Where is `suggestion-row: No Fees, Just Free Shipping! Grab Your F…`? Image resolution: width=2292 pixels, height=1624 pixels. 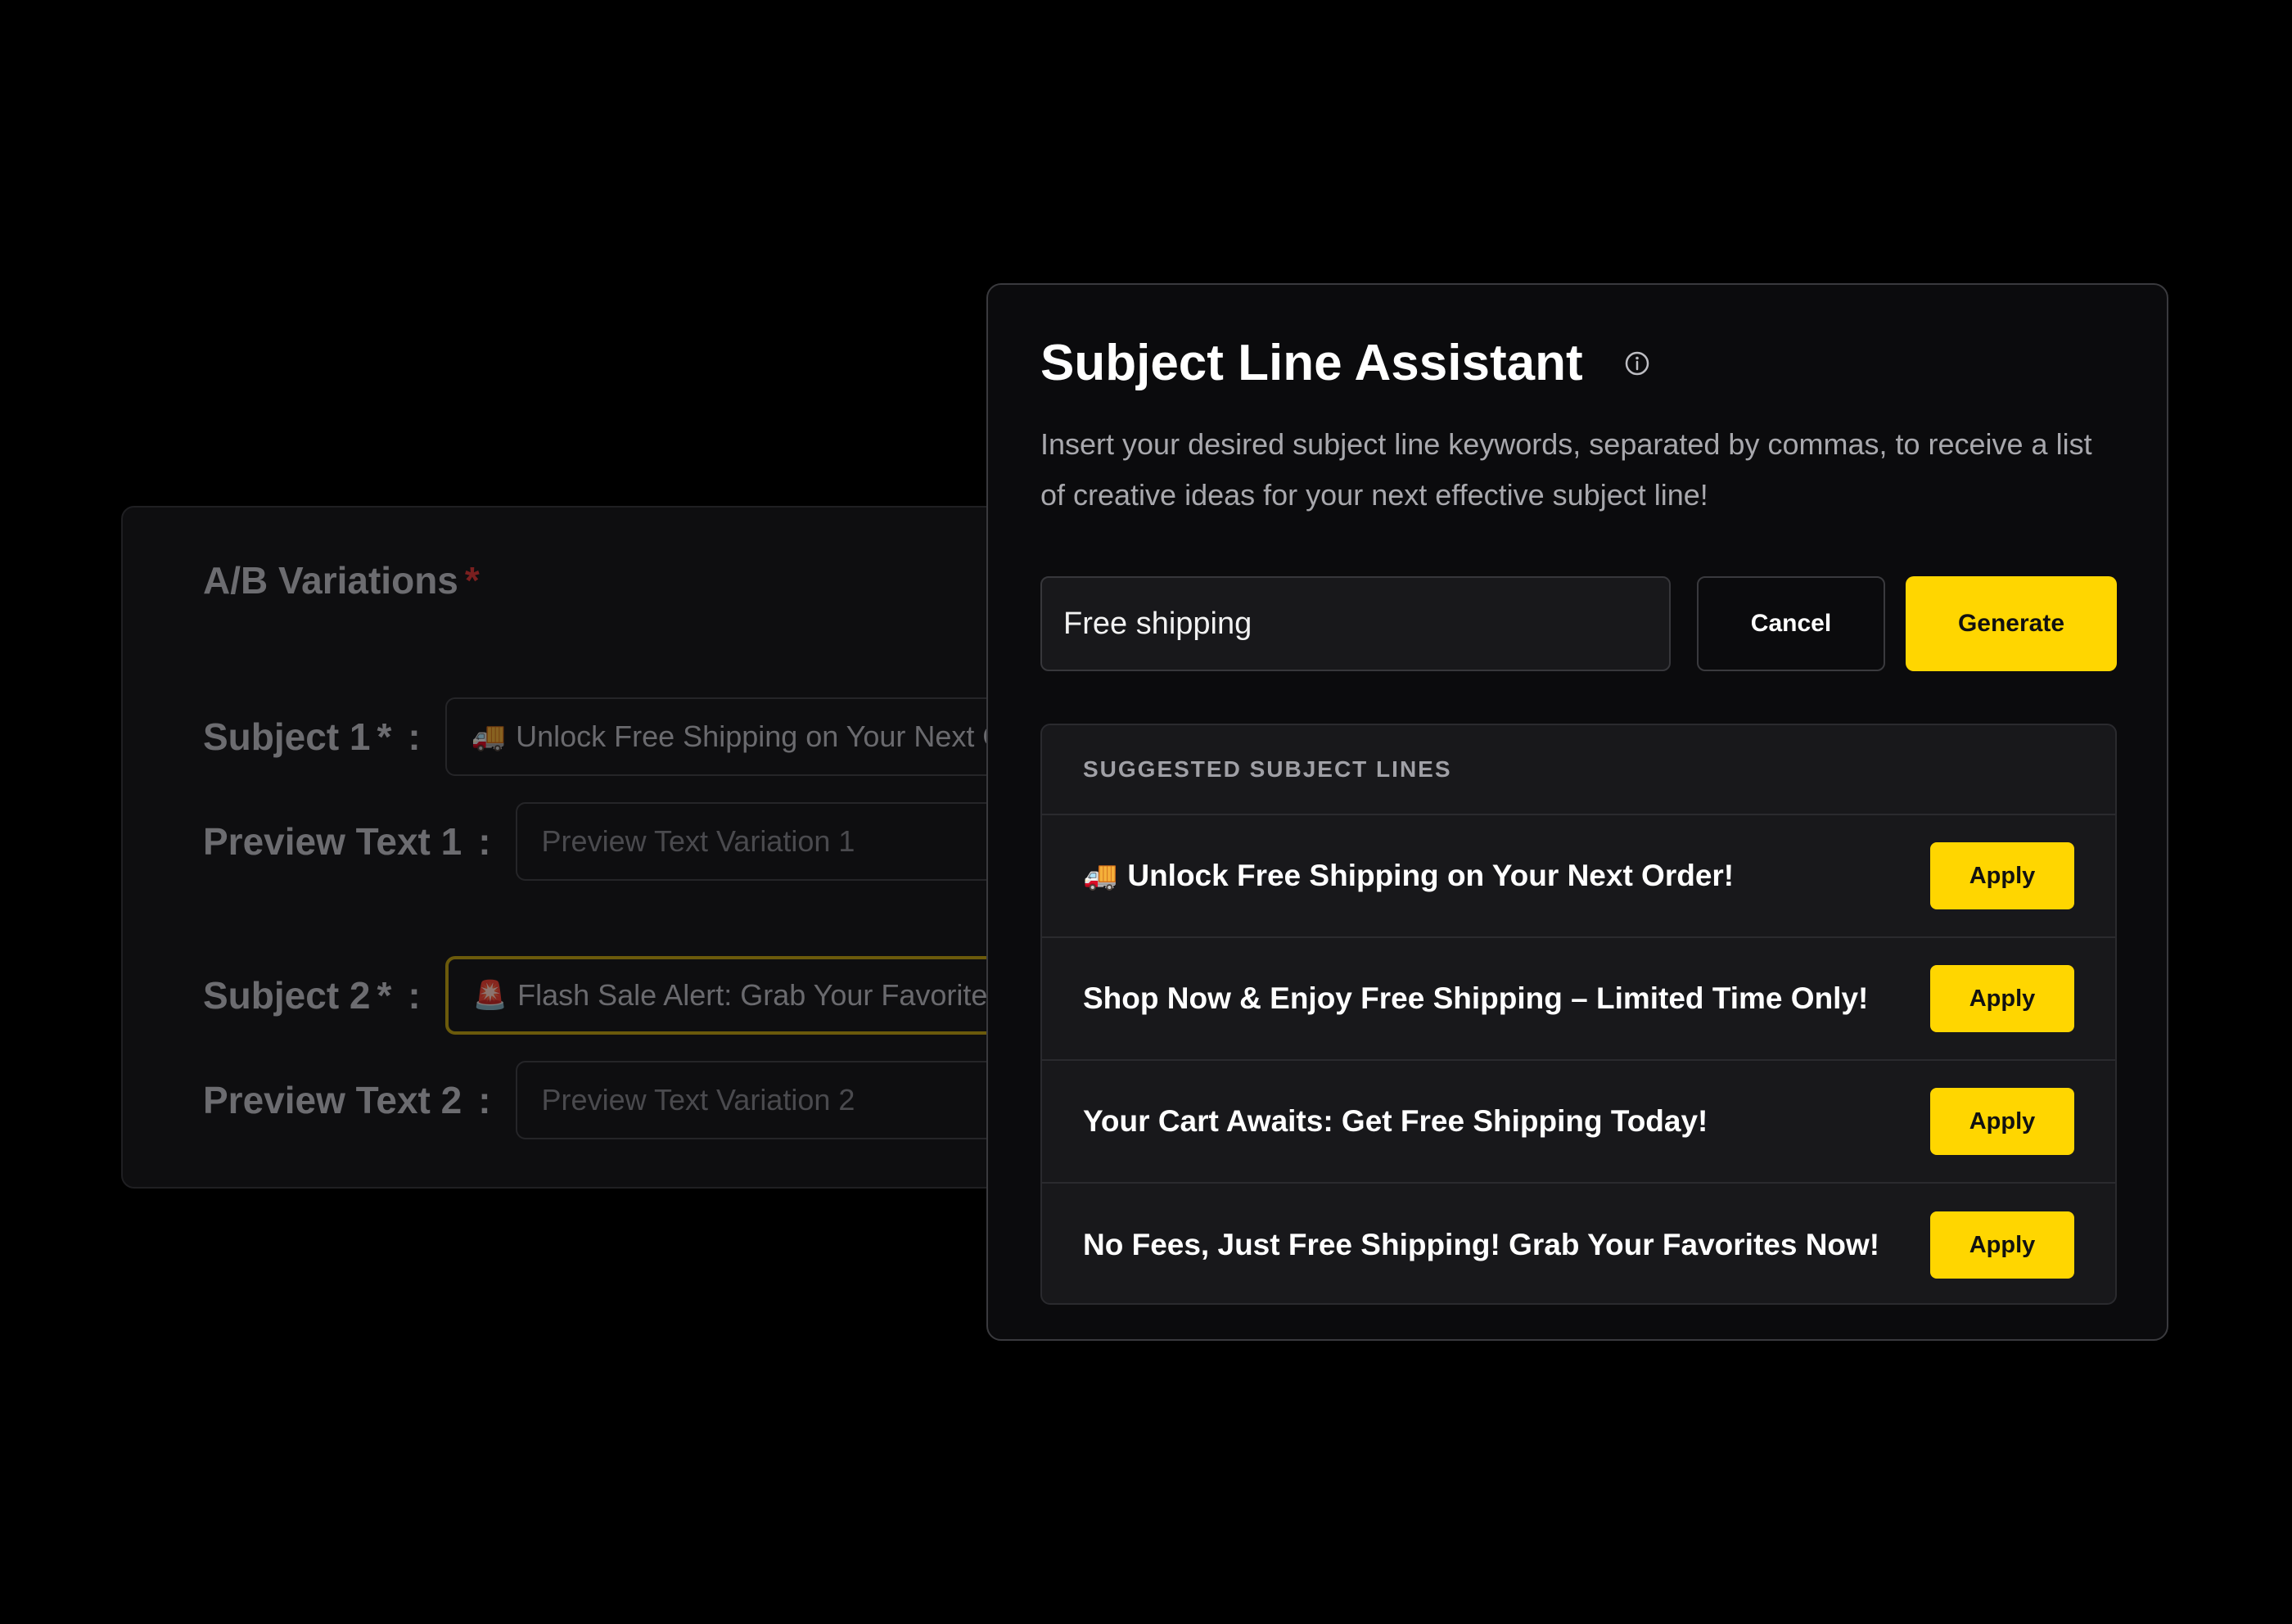
suggestion-row: No Fees, Just Free Shipping! Grab Your F… is located at coordinates (1579, 1244).